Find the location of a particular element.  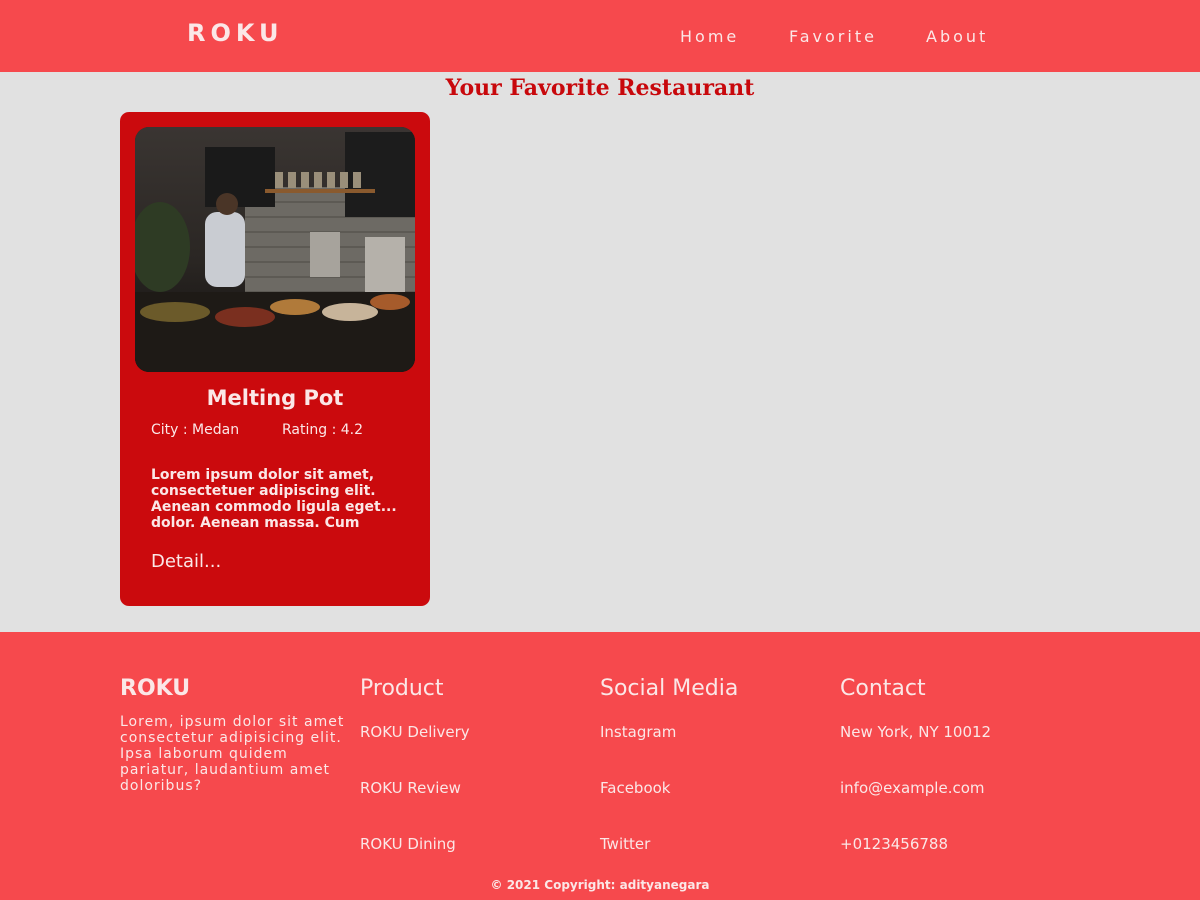

contact-email: info@example.com is located at coordinates (912, 788).